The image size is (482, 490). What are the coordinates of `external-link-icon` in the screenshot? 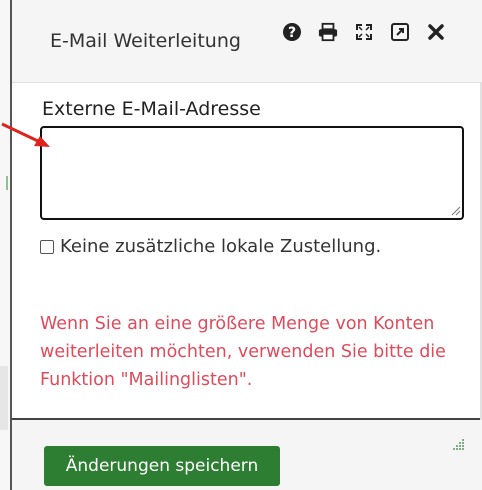 It's located at (400, 32).